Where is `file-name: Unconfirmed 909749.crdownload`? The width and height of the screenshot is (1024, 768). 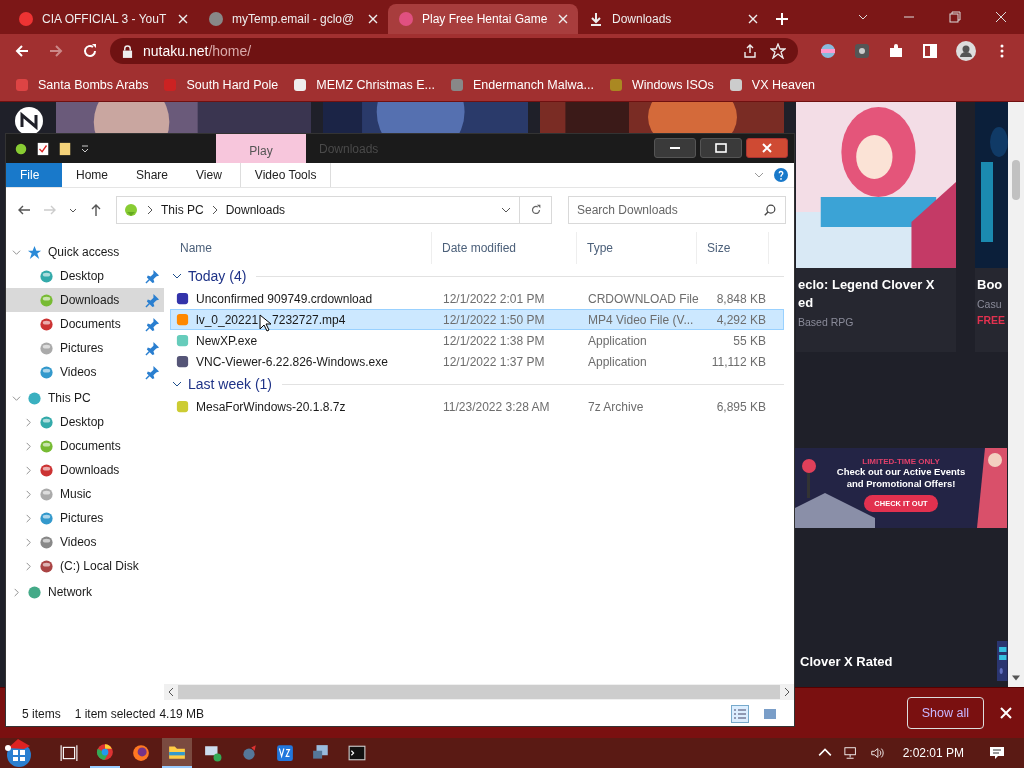 file-name: Unconfirmed 909749.crdownload is located at coordinates (284, 298).